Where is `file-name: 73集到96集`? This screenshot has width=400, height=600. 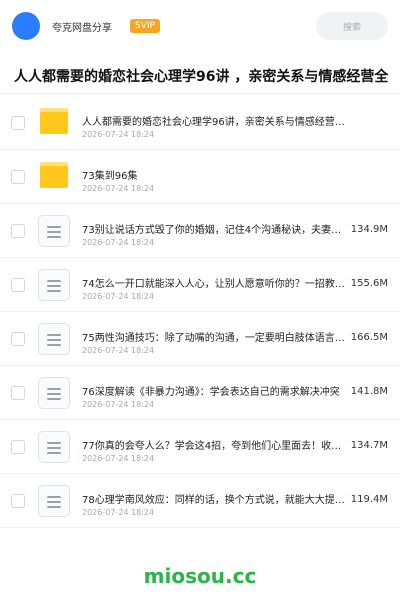
file-name: 73集到96集 is located at coordinates (110, 176).